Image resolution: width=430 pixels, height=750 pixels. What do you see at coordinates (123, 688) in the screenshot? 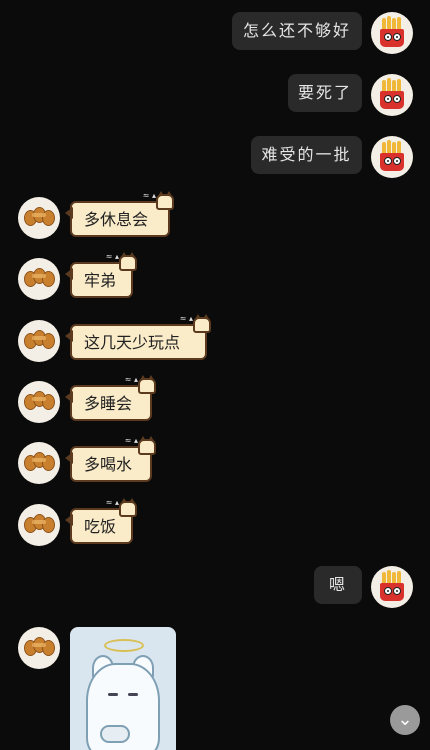
I see `angel-dog-sticker-icon` at bounding box center [123, 688].